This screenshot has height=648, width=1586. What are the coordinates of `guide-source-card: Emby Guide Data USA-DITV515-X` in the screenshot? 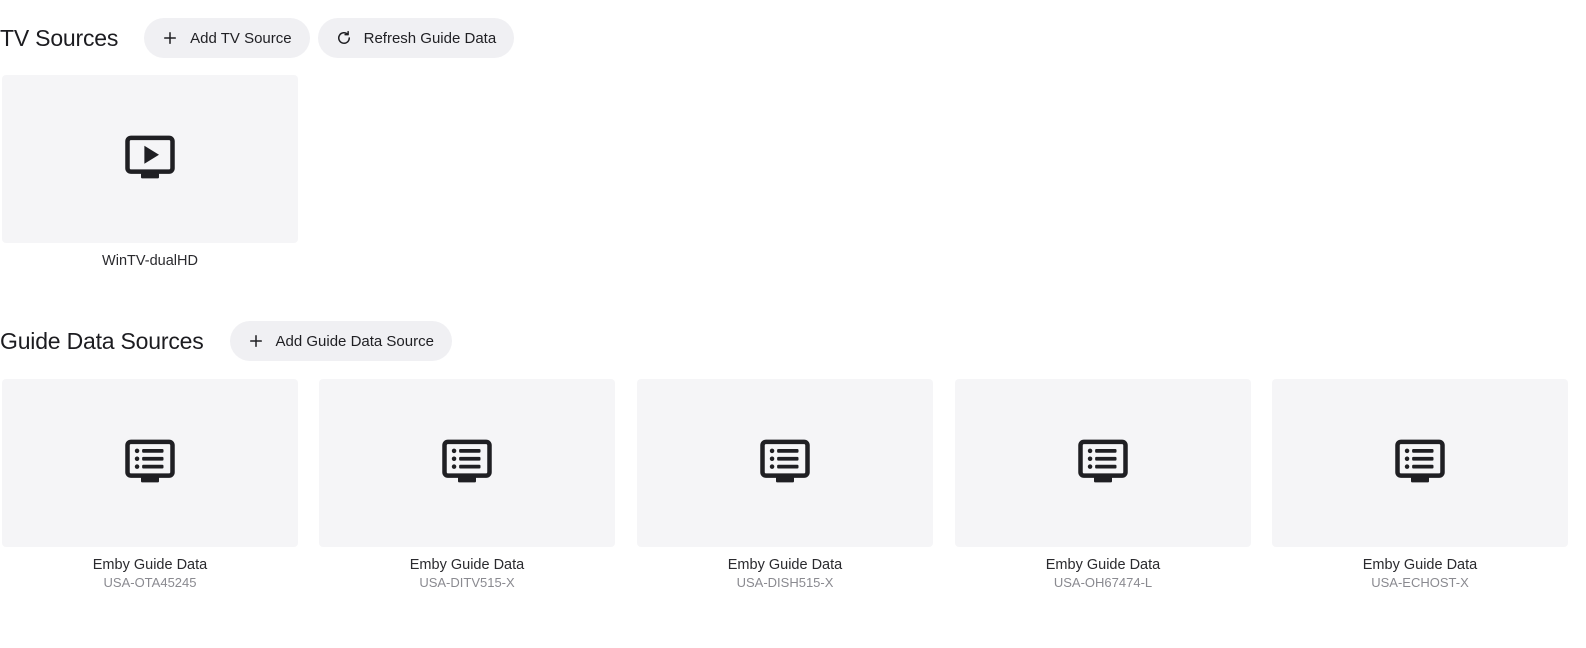 It's located at (467, 485).